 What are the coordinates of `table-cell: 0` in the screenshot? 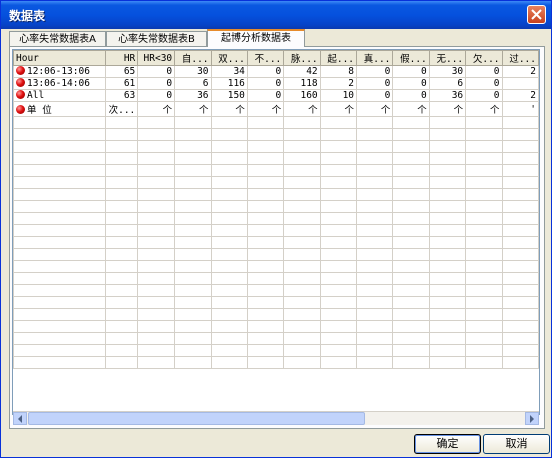 It's located at (265, 95).